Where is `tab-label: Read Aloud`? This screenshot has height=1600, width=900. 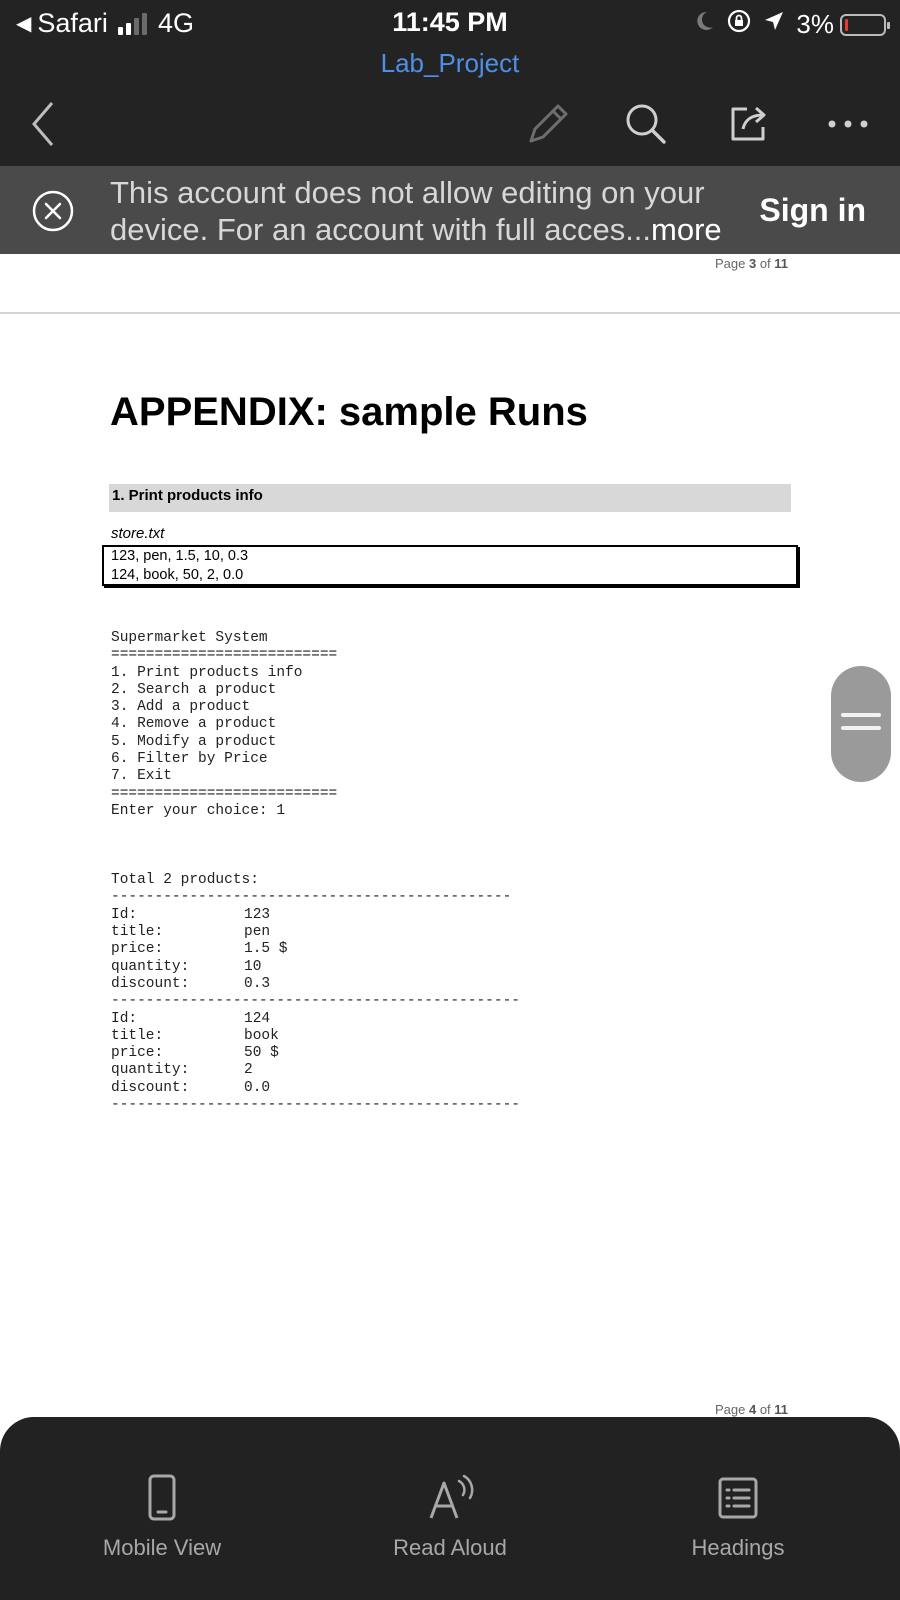 tab-label: Read Aloud is located at coordinates (450, 1547).